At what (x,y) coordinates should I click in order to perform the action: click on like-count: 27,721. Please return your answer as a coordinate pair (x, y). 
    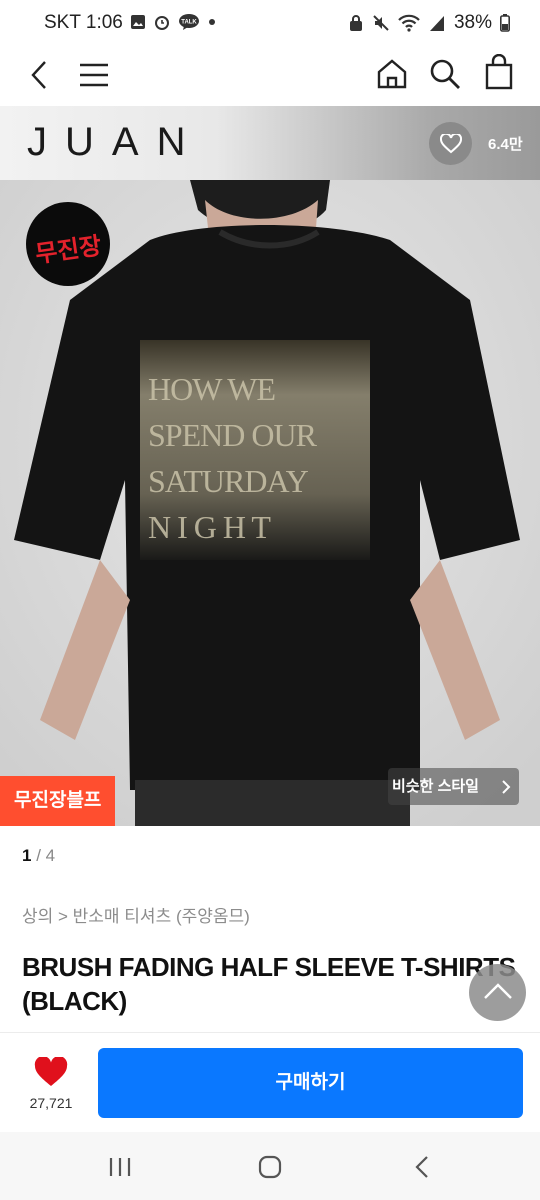
    Looking at the image, I should click on (51, 1103).